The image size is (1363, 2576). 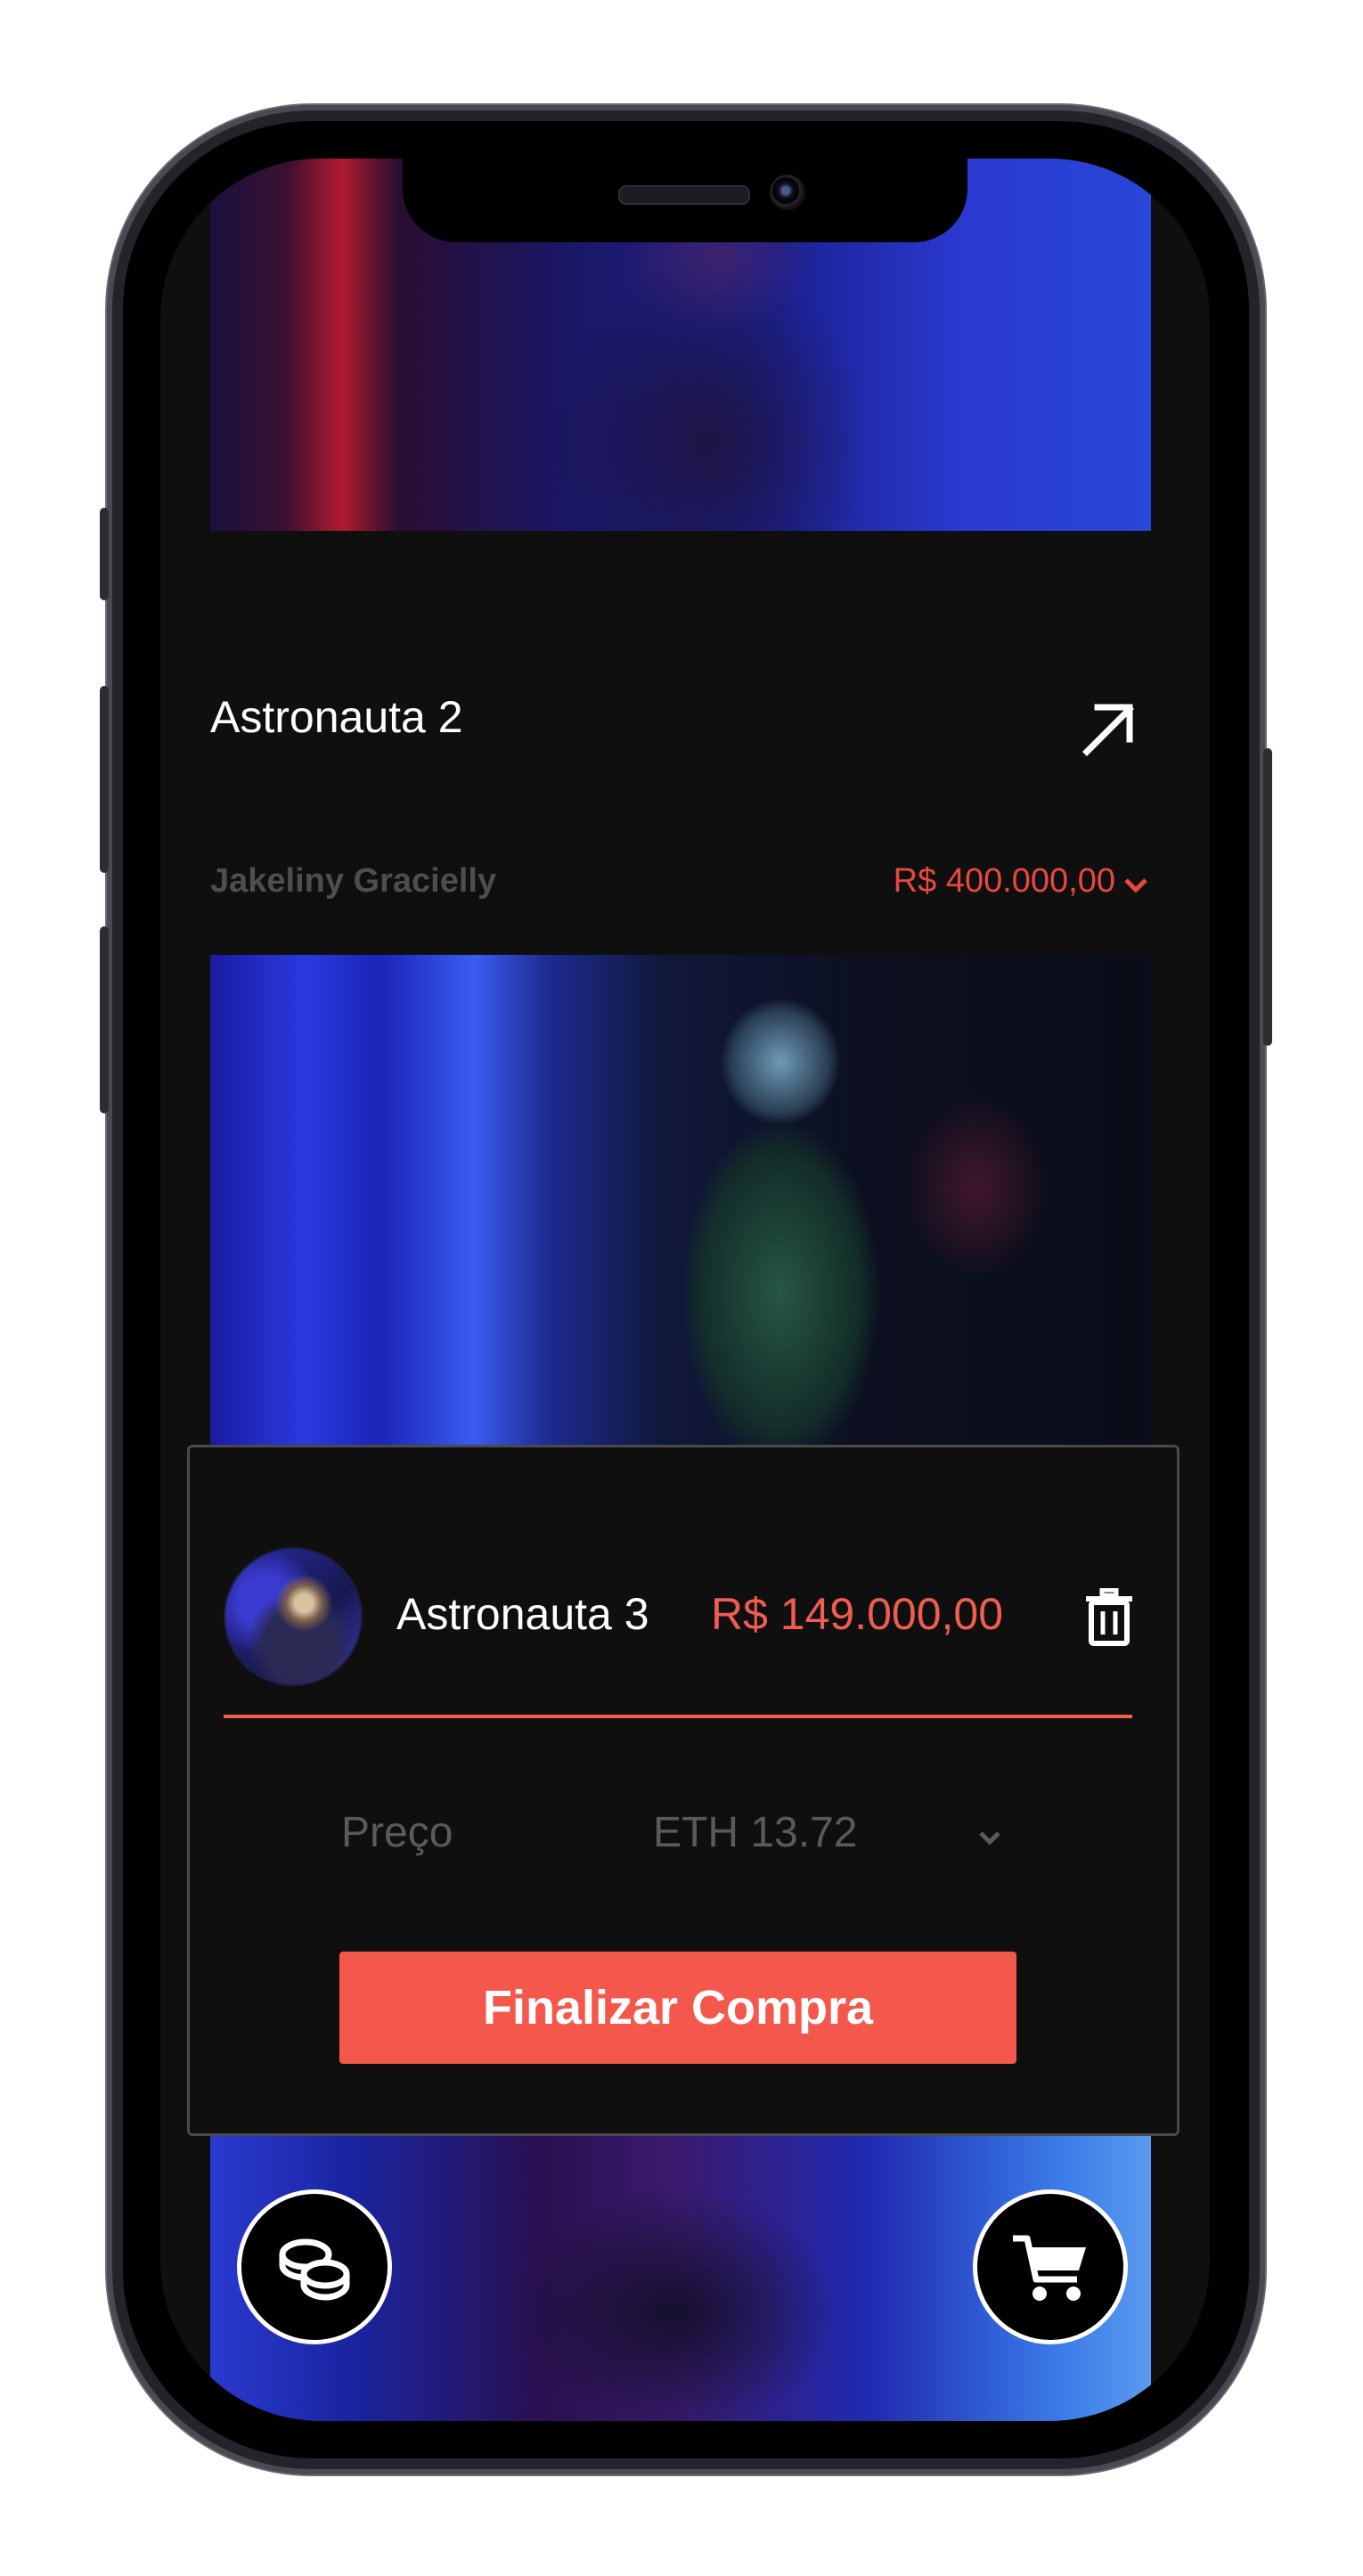 What do you see at coordinates (1267, 897) in the screenshot?
I see `power-button` at bounding box center [1267, 897].